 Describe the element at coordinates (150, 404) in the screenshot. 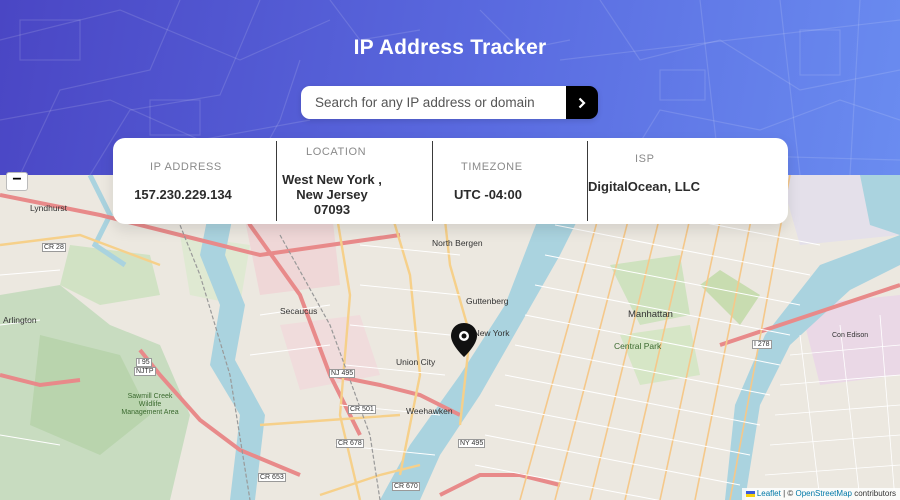

I see `map-label-sawmill-creek: Sawmill Creek Wildlife Management Area` at that location.